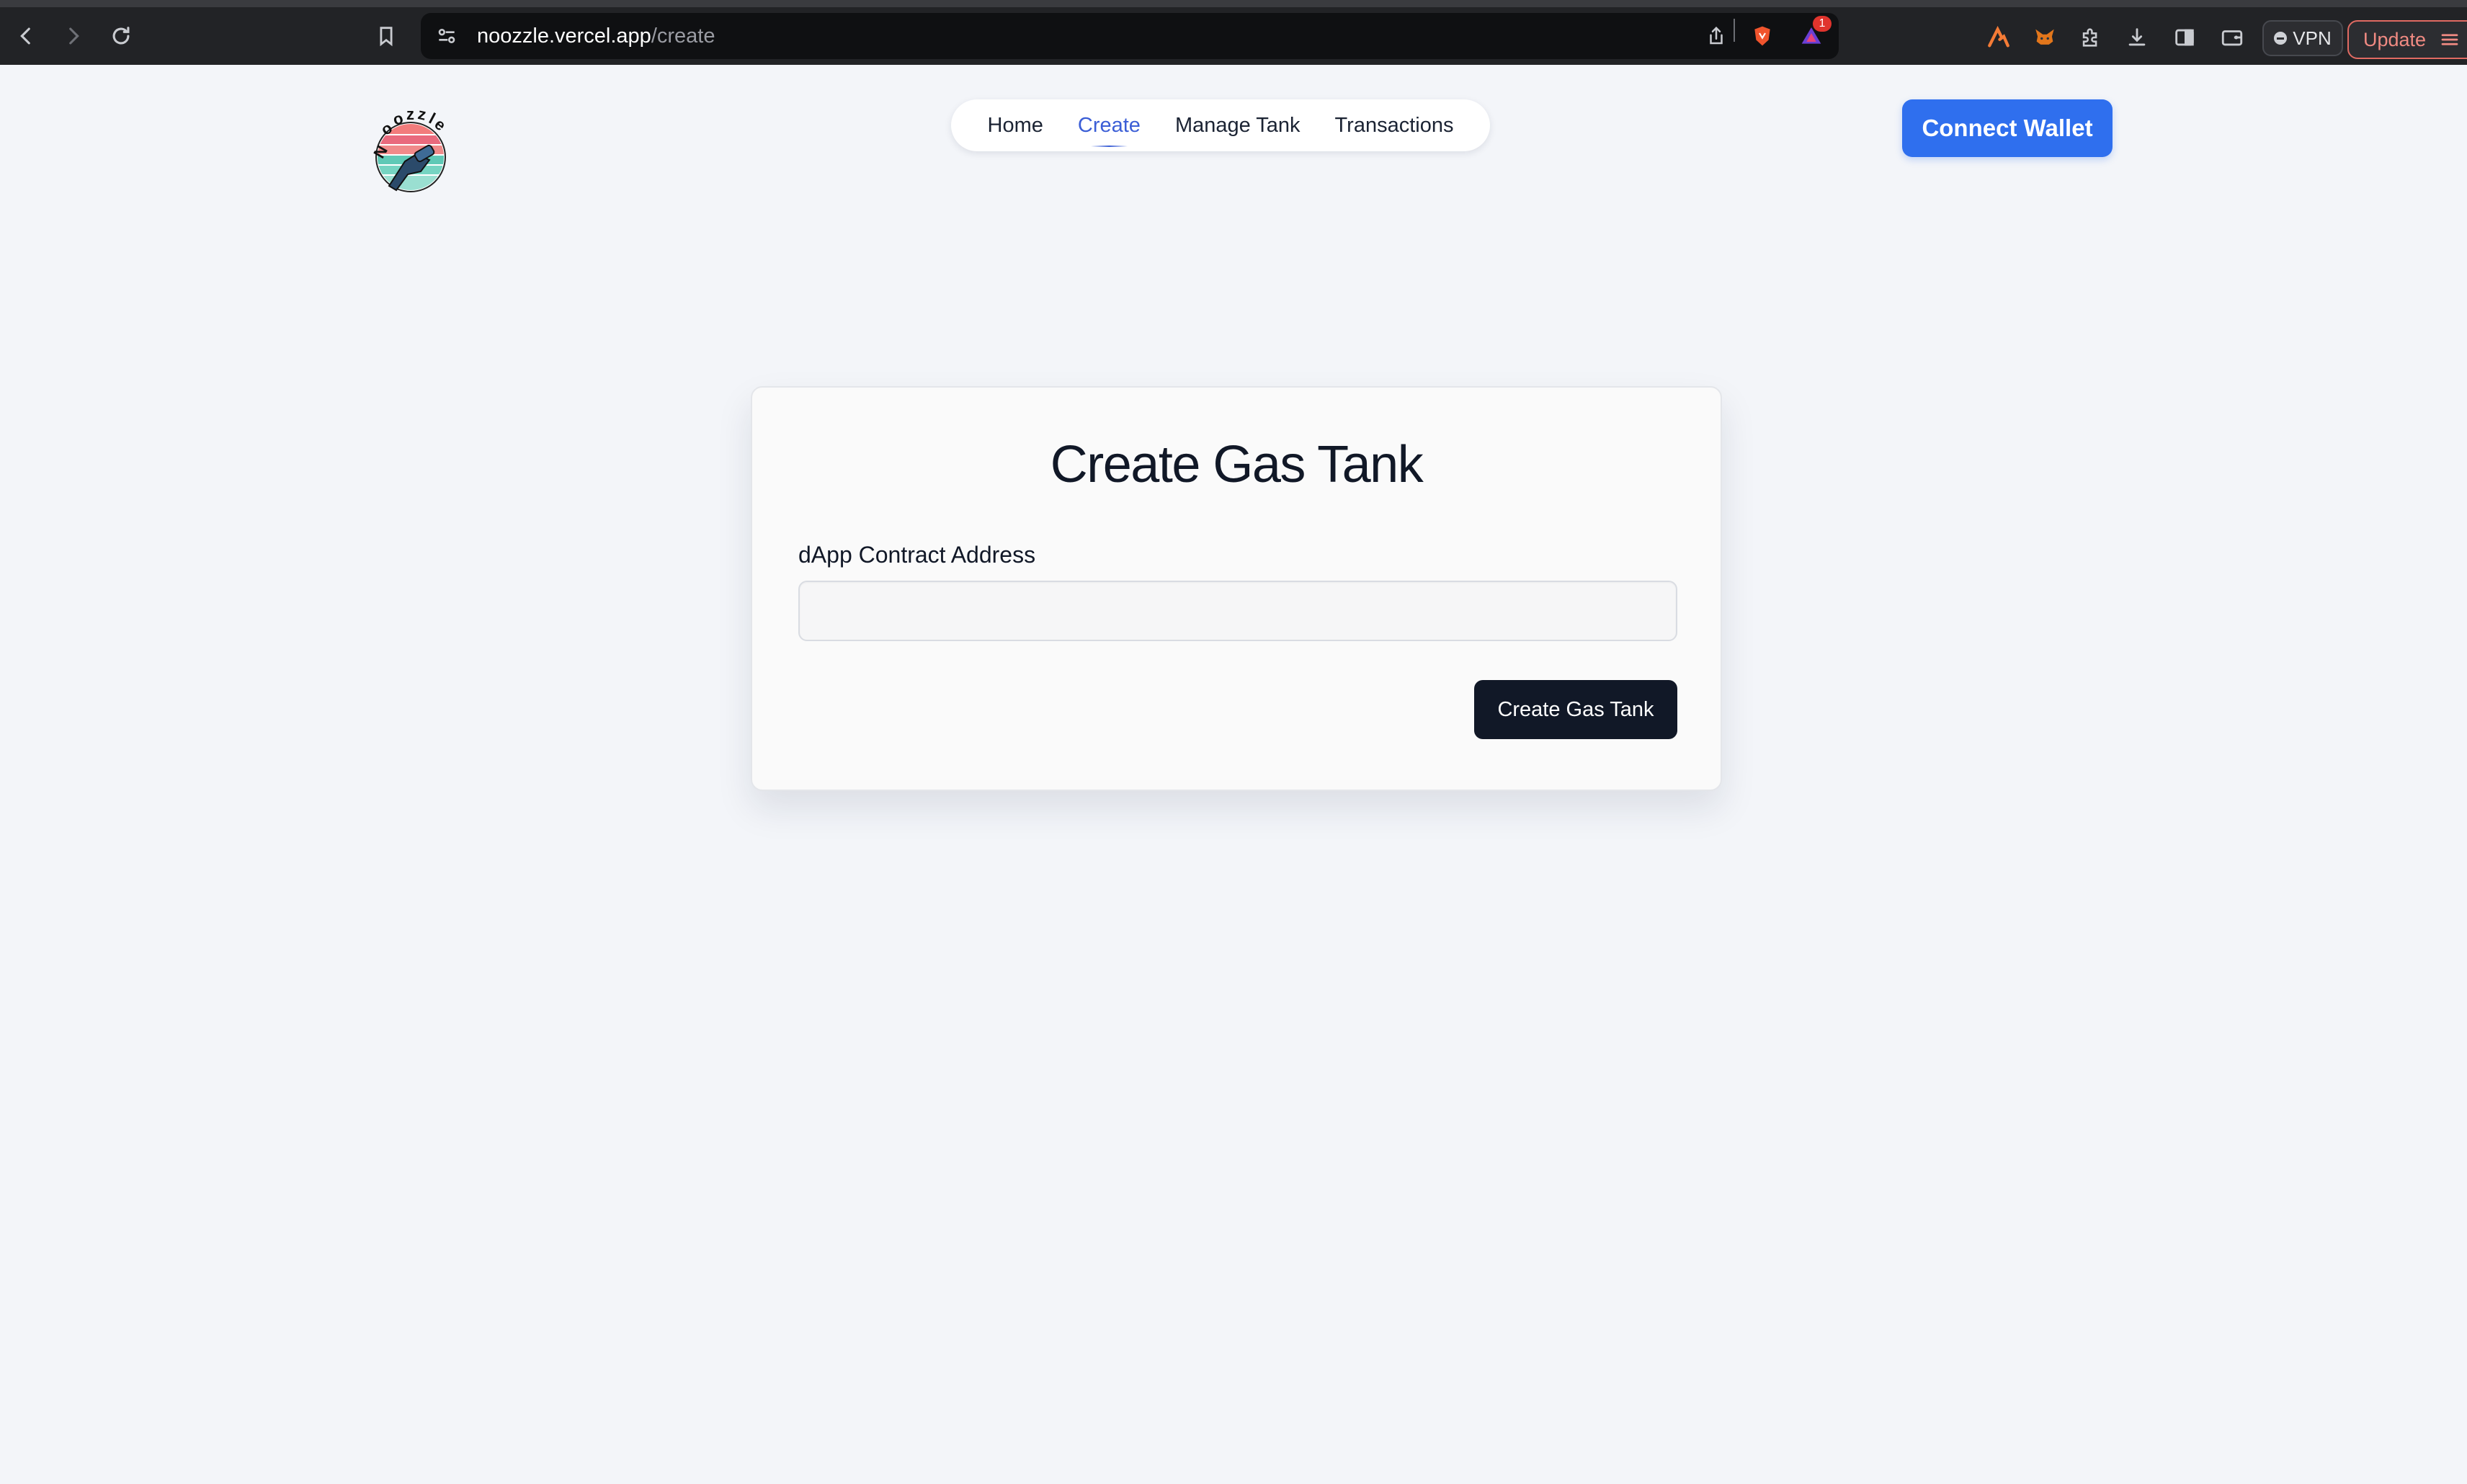 The height and width of the screenshot is (1484, 2467). Describe the element at coordinates (2232, 37) in the screenshot. I see `wallet-icon` at that location.